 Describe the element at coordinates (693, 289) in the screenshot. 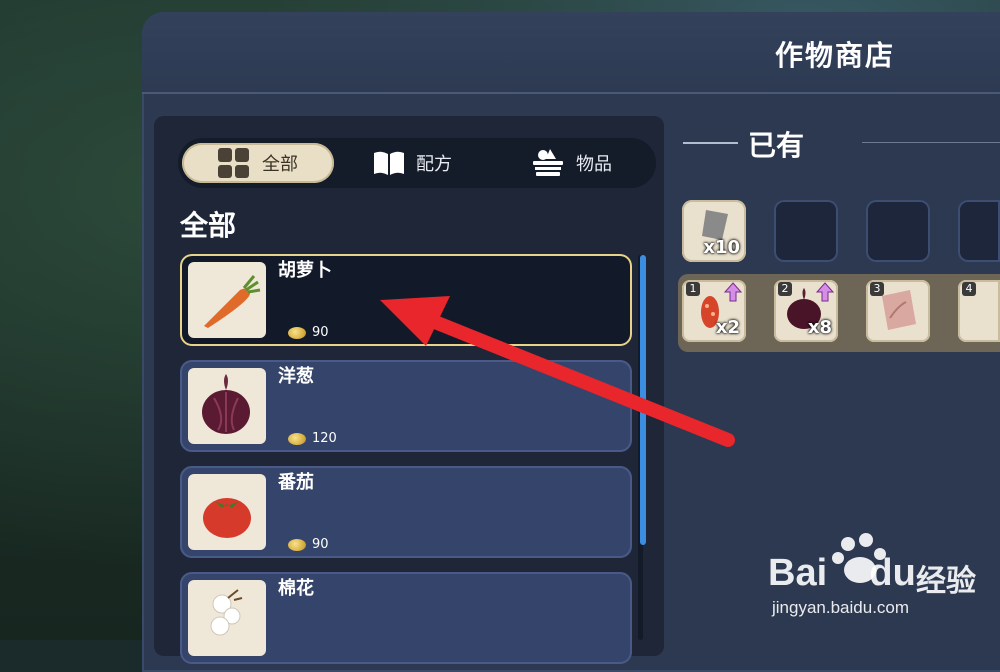

I see `slot-number: 1` at that location.